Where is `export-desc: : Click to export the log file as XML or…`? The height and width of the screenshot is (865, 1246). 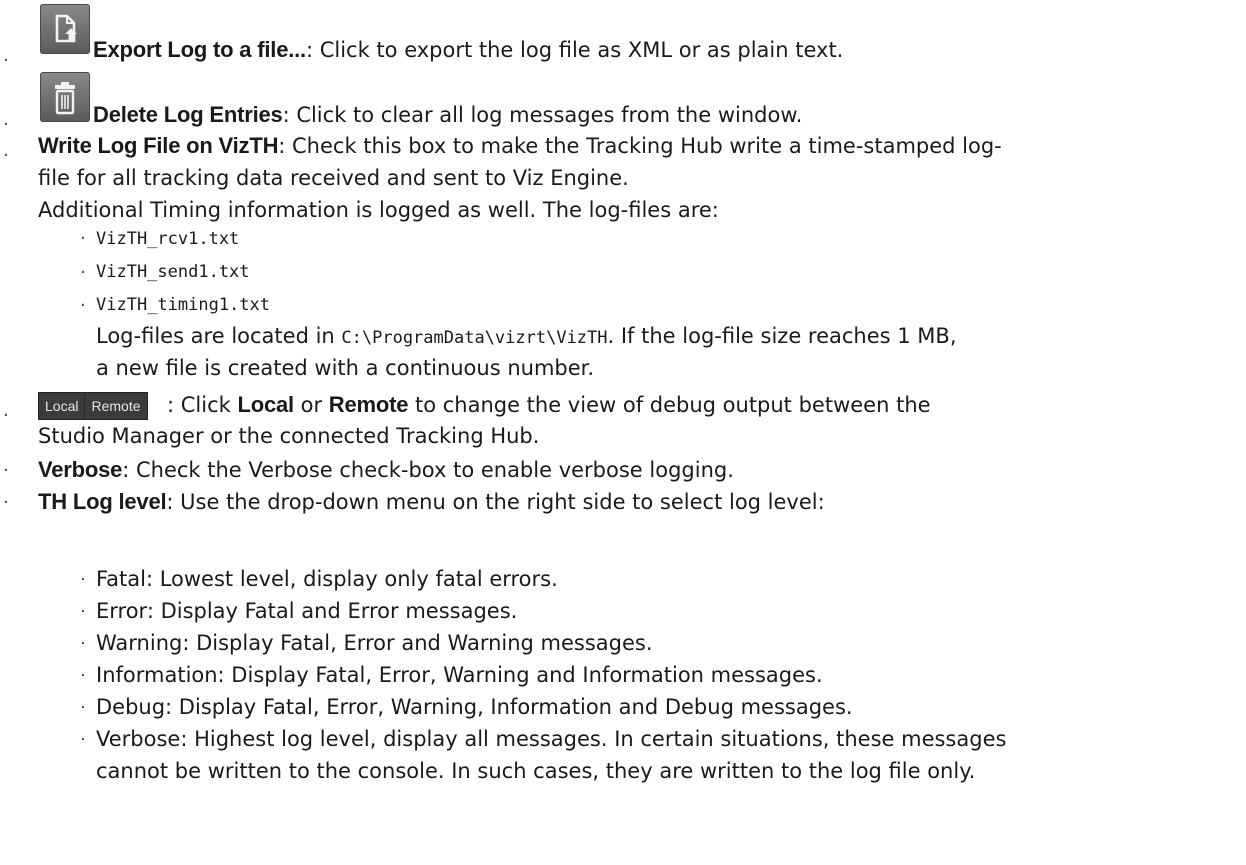
export-desc: : Click to export the log file as XML or… is located at coordinates (574, 50).